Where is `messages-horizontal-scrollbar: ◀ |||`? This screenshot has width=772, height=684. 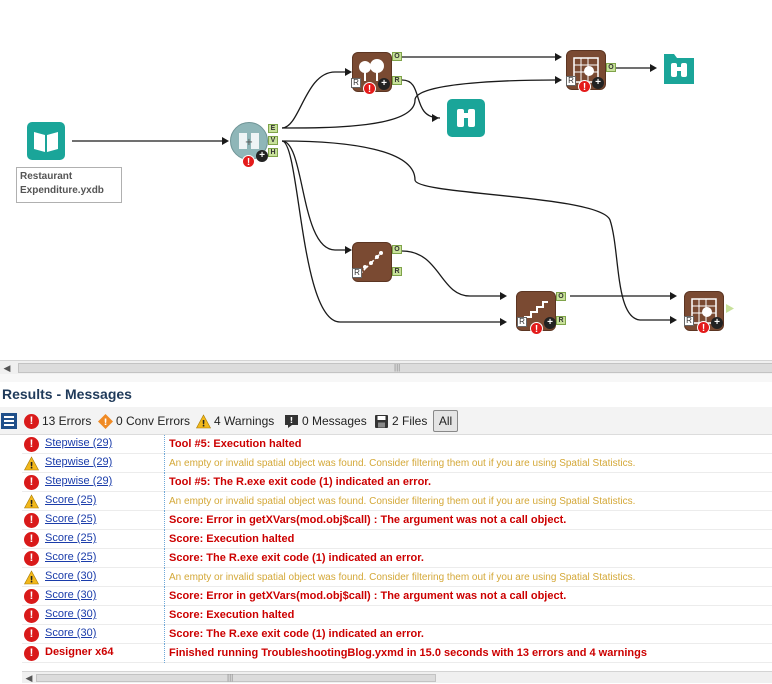
messages-horizontal-scrollbar: ◀ ||| is located at coordinates (397, 677).